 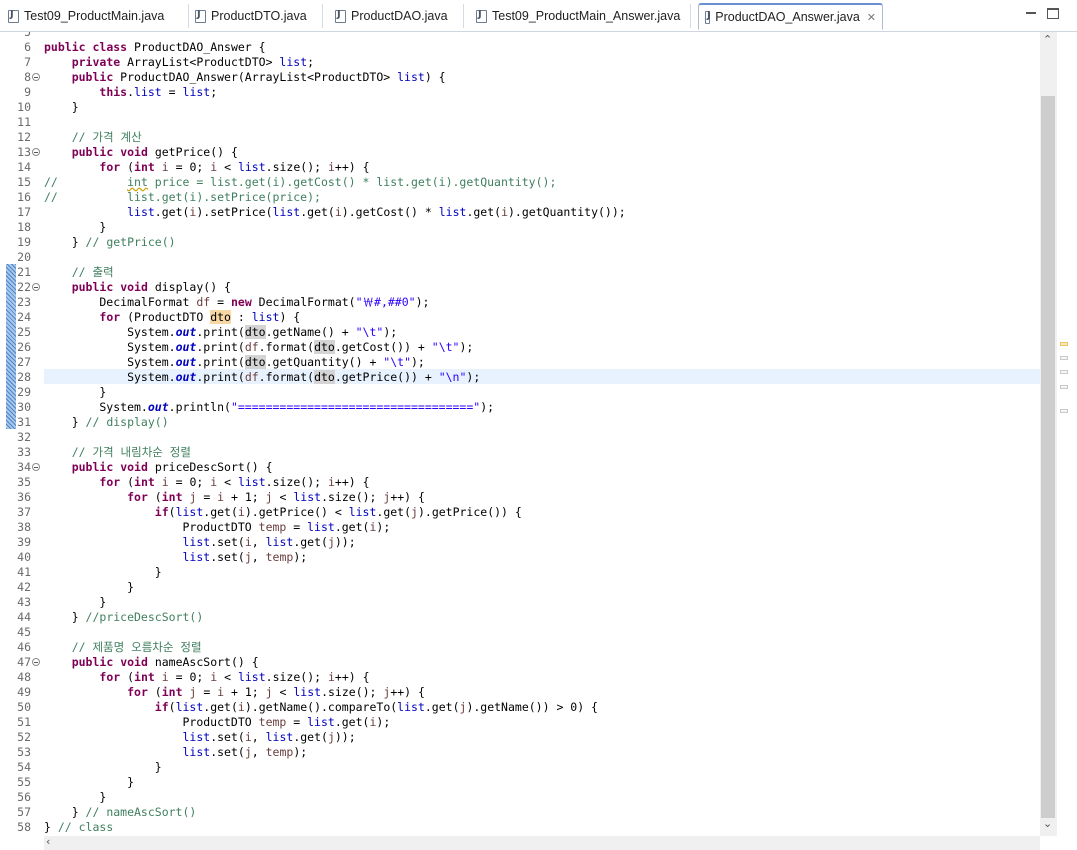 What do you see at coordinates (24, 257) in the screenshot?
I see `line-number: 20` at bounding box center [24, 257].